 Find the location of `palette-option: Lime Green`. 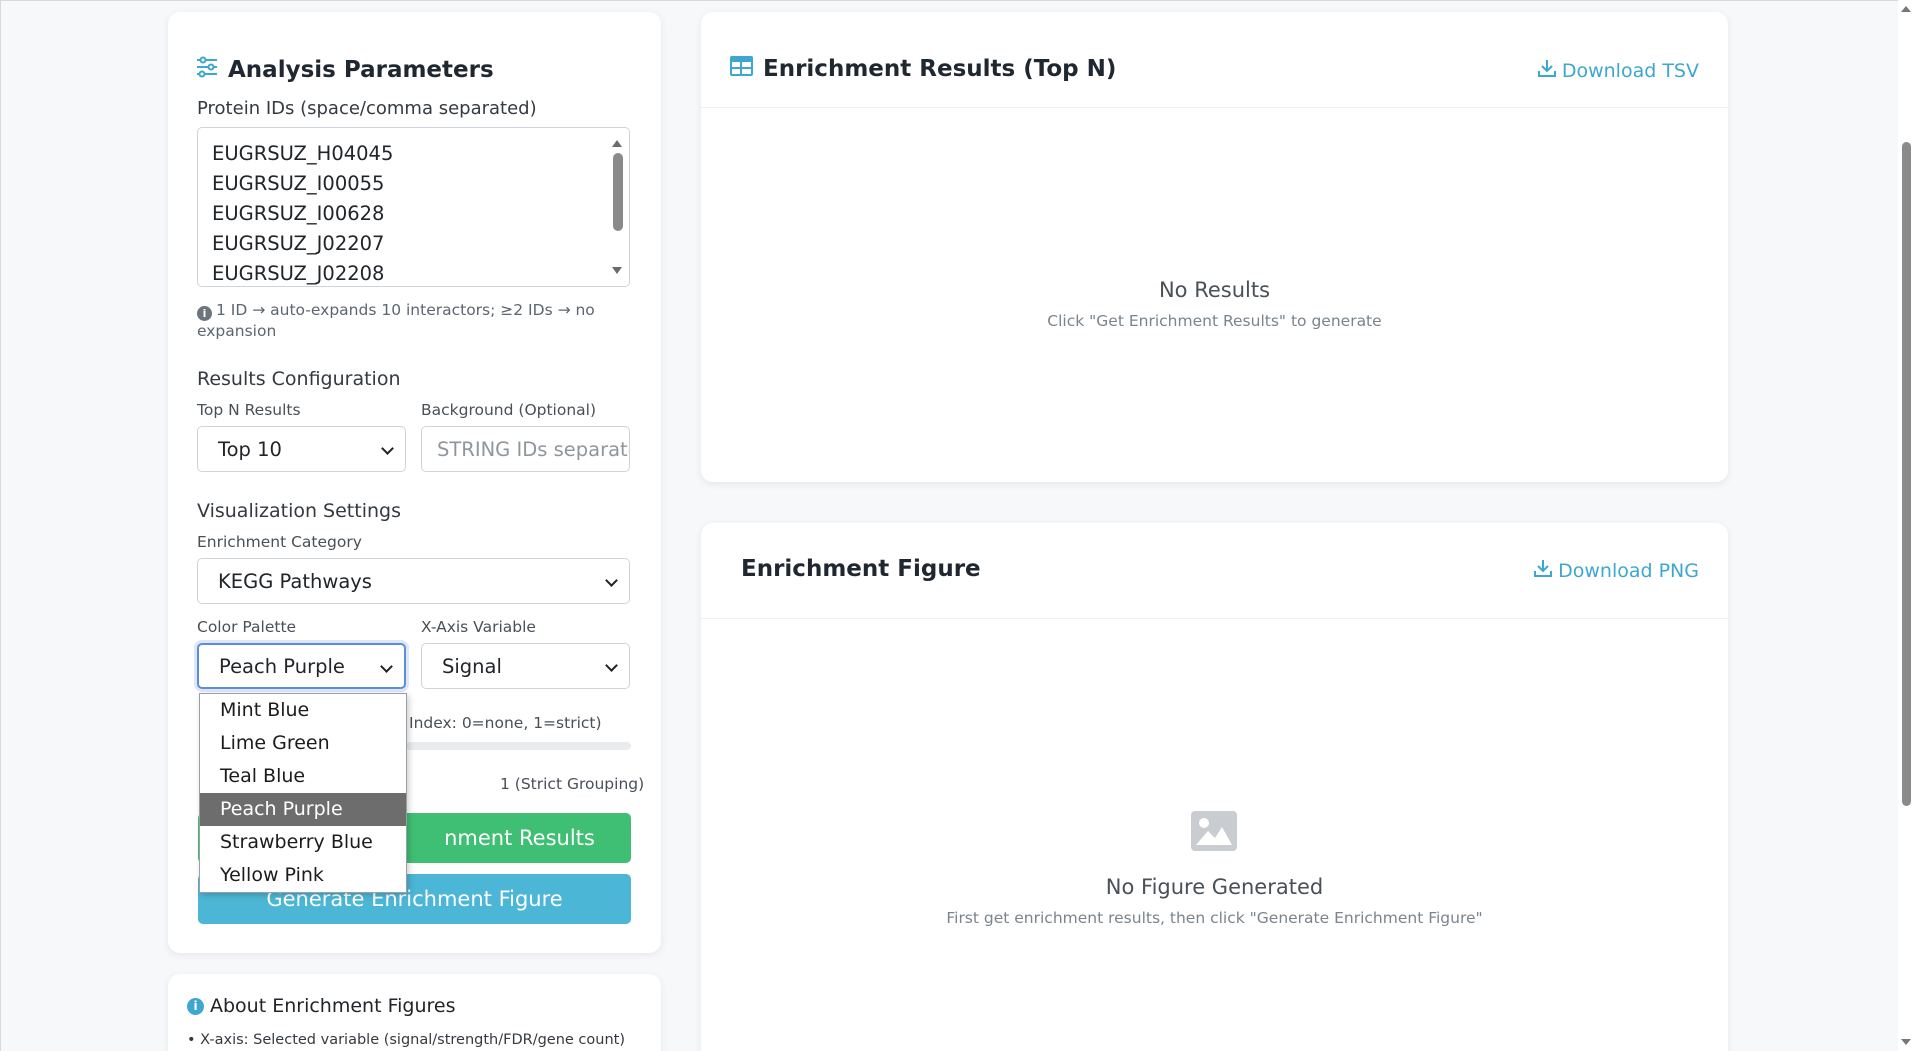

palette-option: Lime Green is located at coordinates (303, 743).